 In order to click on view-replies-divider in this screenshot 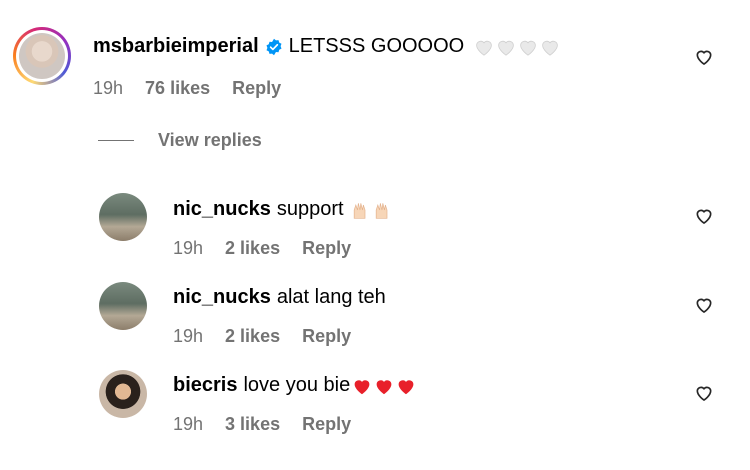, I will do `click(116, 140)`.